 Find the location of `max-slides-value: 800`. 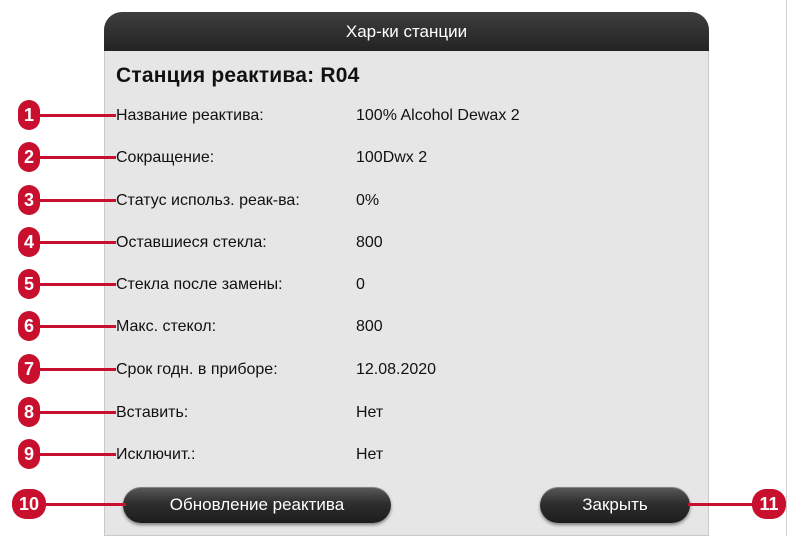

max-slides-value: 800 is located at coordinates (369, 326).